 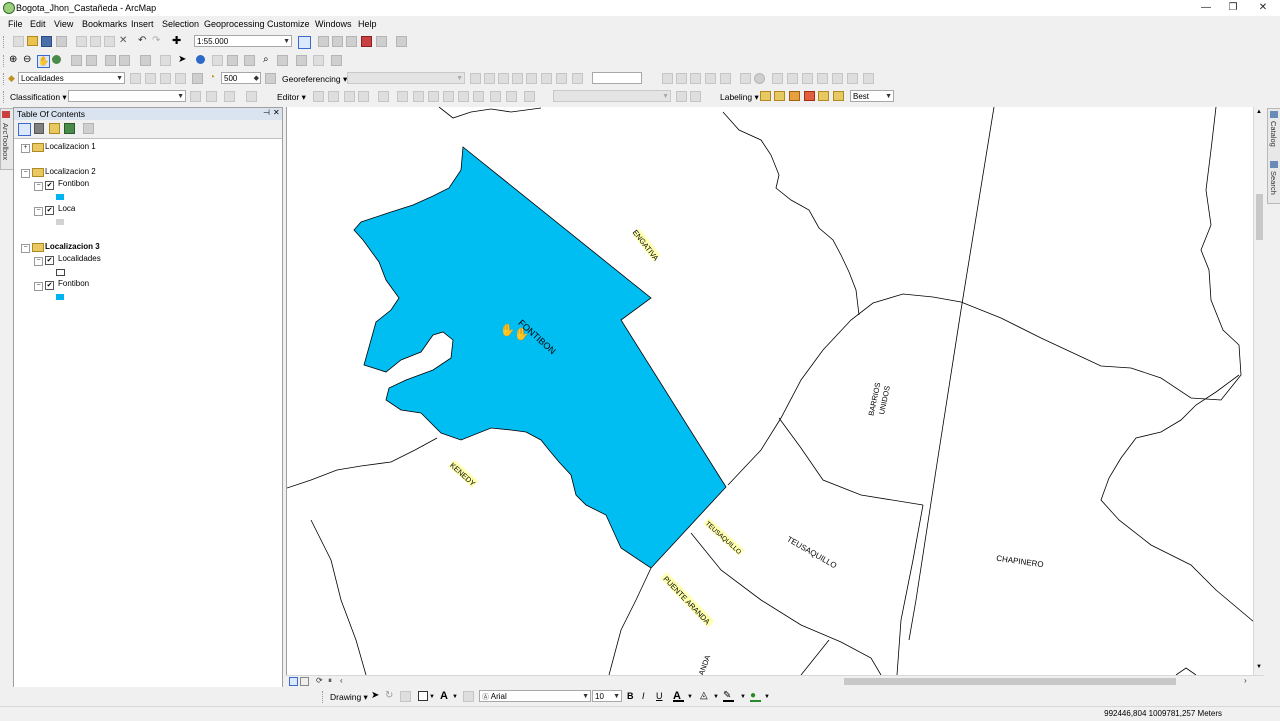 What do you see at coordinates (1263, 8) in the screenshot?
I see `close-button: ✕` at bounding box center [1263, 8].